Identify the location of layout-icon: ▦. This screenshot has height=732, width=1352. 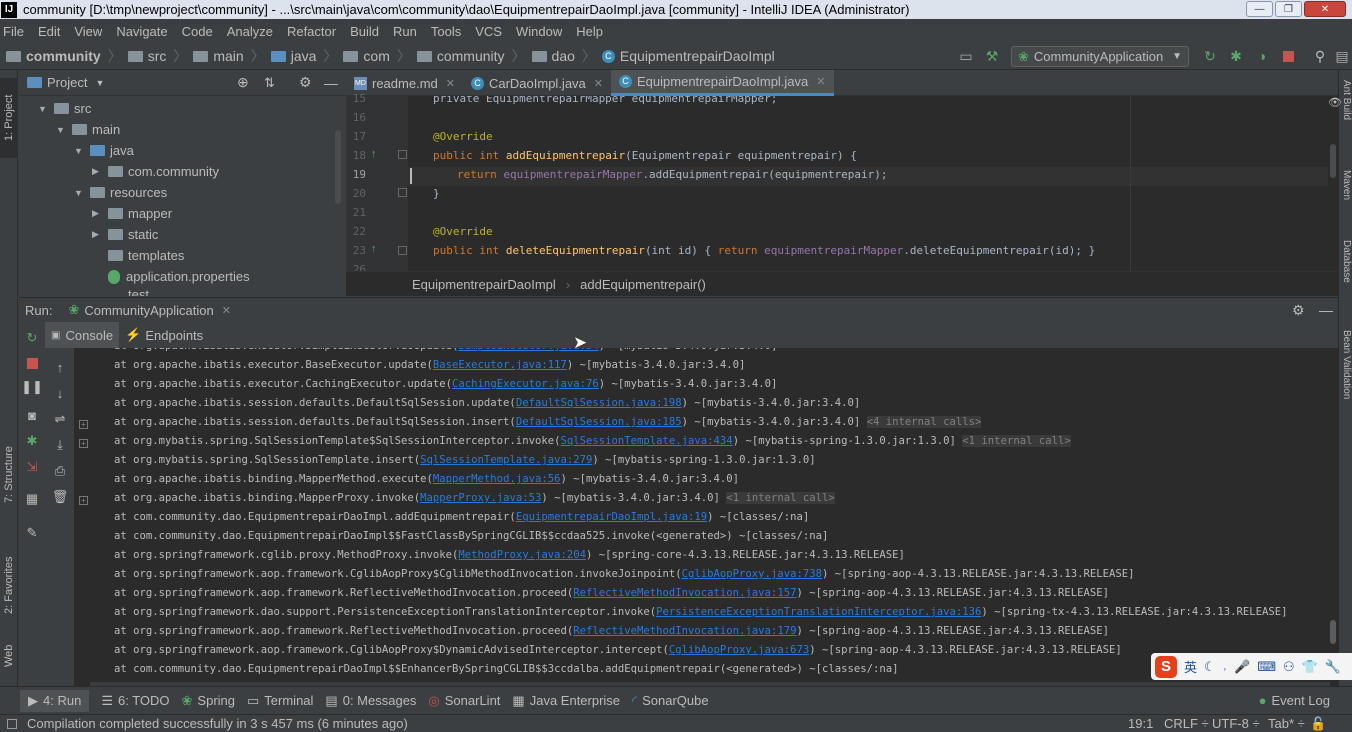
(32, 498).